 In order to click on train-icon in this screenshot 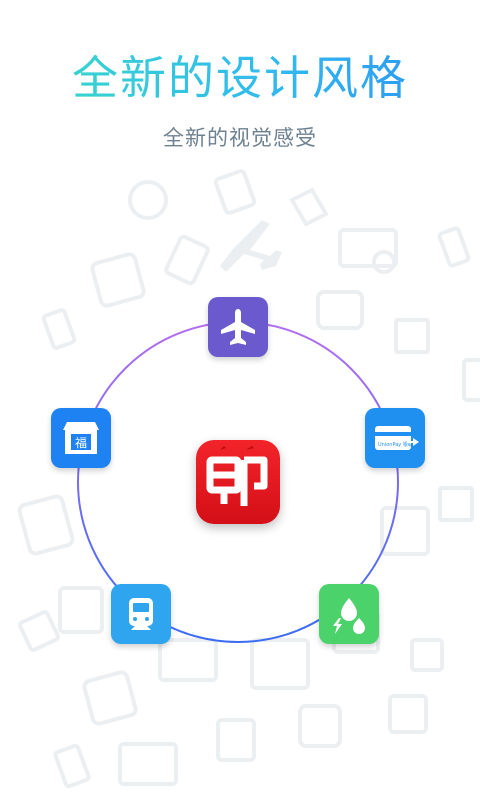, I will do `click(141, 614)`.